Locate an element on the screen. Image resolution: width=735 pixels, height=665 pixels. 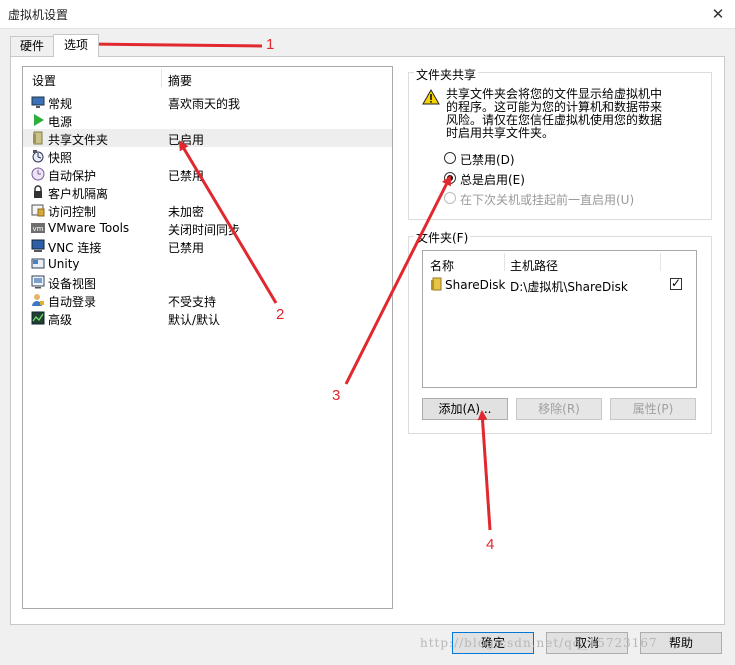
annotation-label: 2 is located at coordinates (280, 314).